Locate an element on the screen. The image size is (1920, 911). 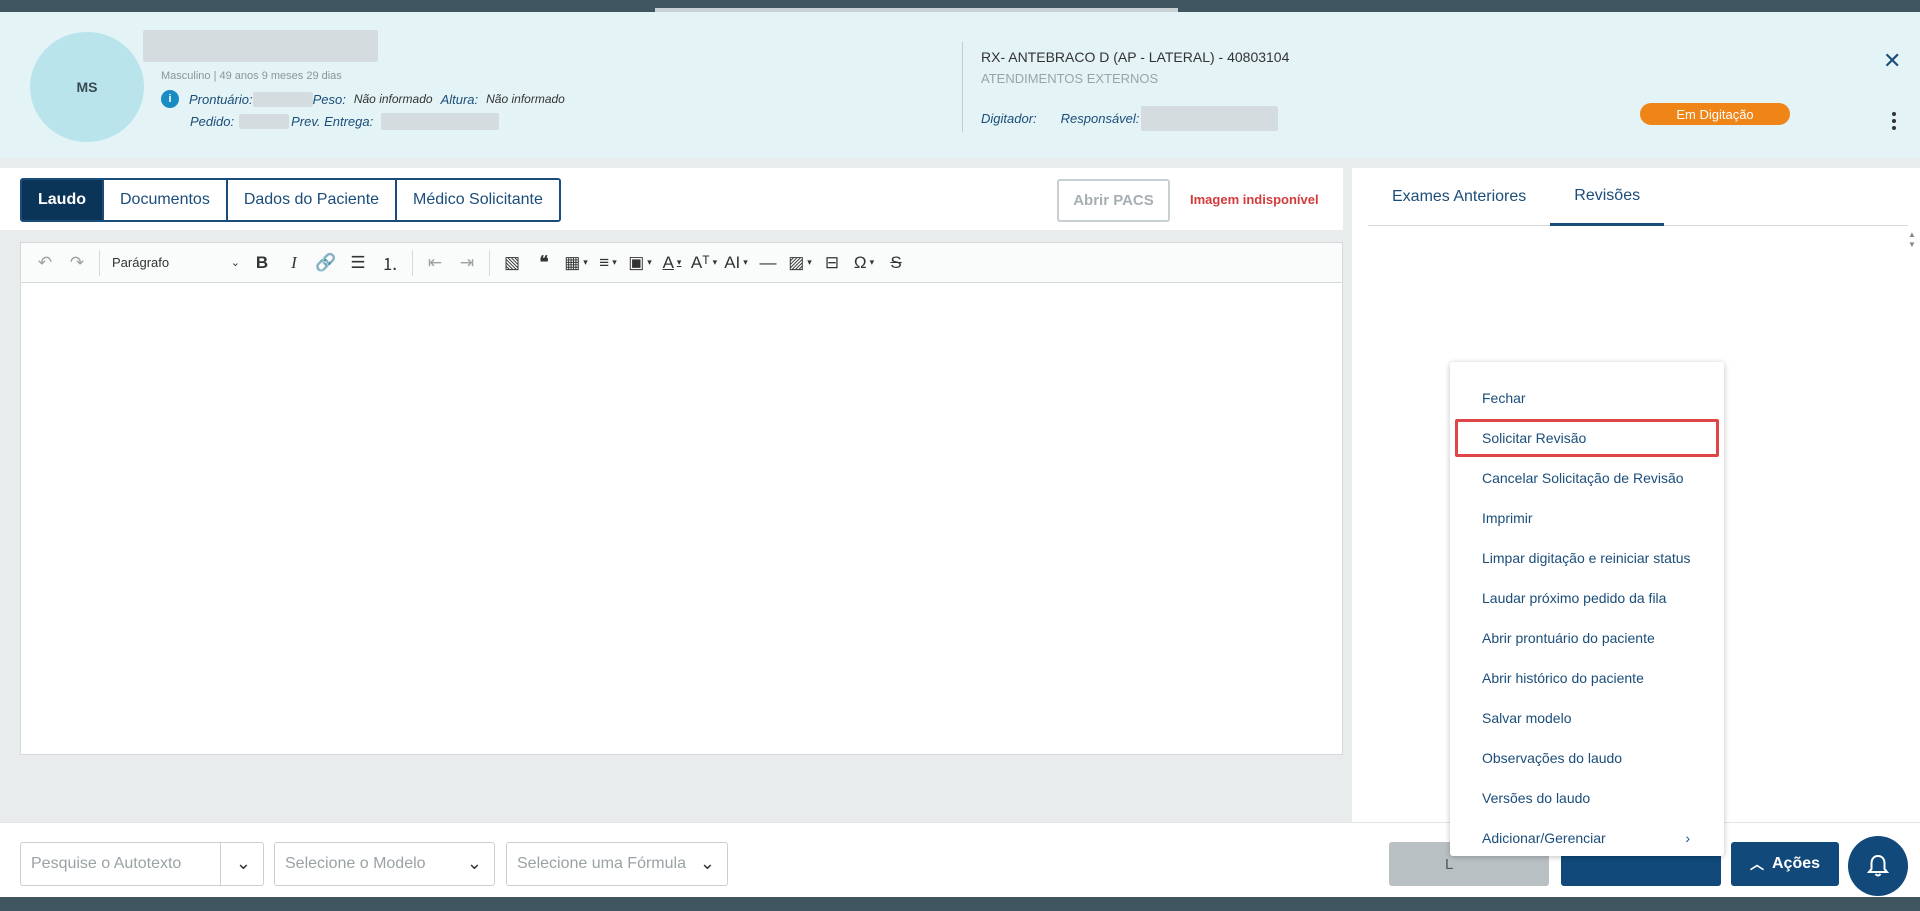
modelo-placeholder: Selecione o Modelo is located at coordinates (355, 863).